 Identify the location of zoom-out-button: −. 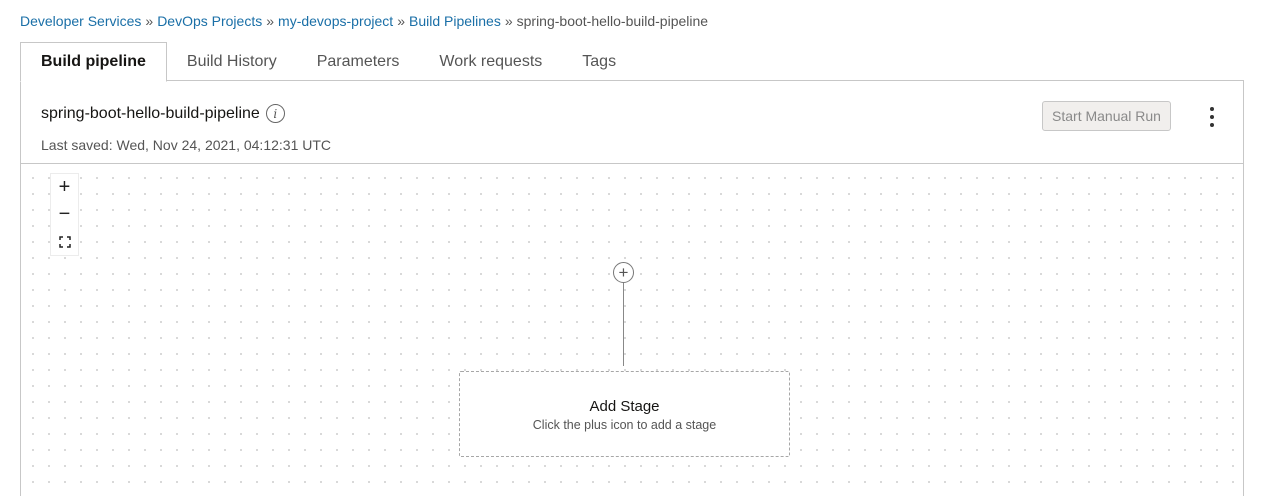
(64, 214).